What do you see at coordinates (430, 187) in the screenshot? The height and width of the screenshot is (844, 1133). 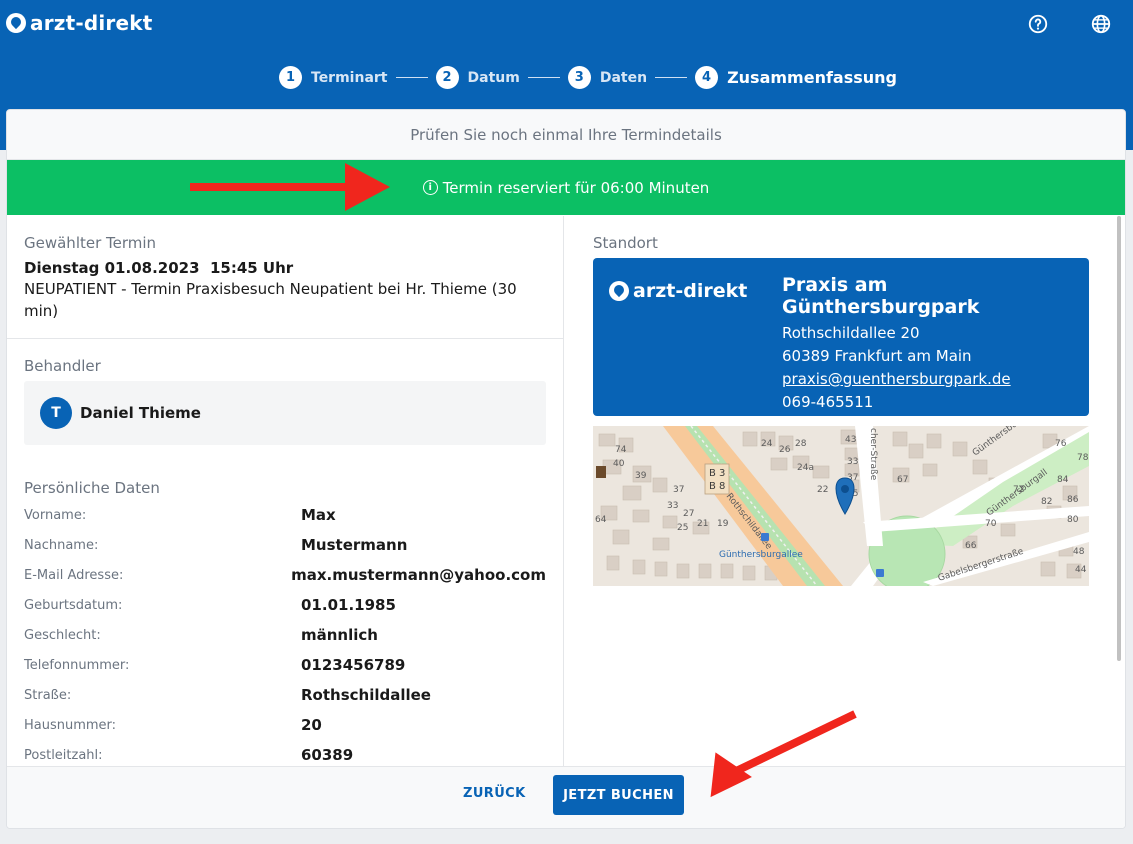 I see `info-icon: i` at bounding box center [430, 187].